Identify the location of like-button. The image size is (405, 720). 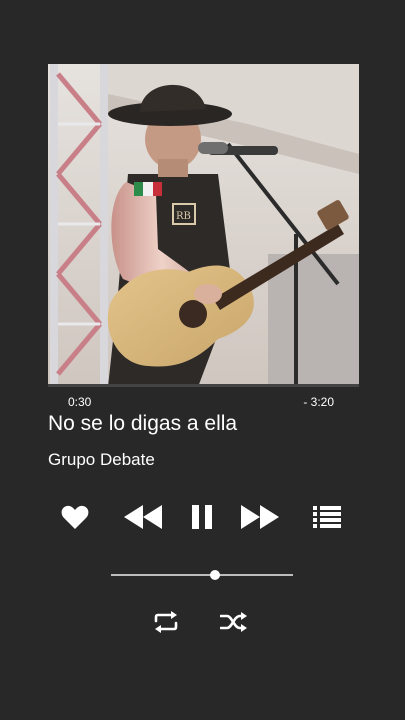
(75, 517).